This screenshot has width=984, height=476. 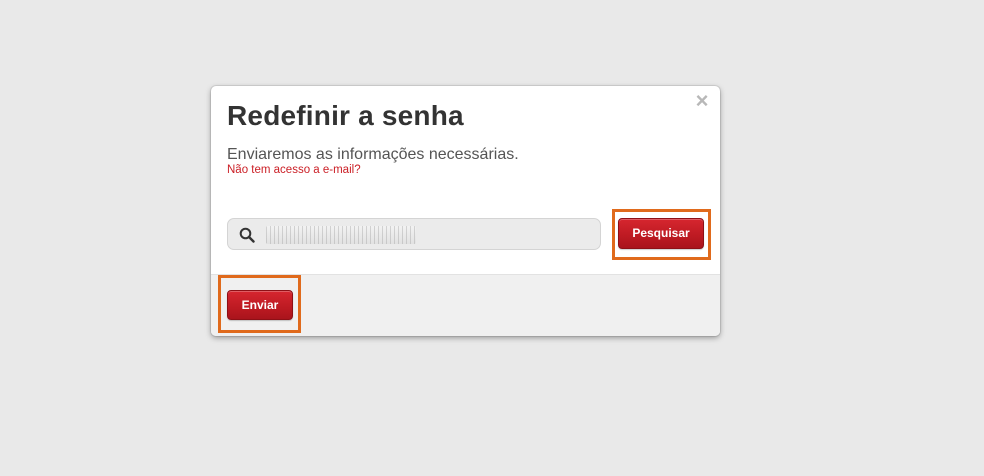 What do you see at coordinates (341, 235) in the screenshot?
I see `search-input-value` at bounding box center [341, 235].